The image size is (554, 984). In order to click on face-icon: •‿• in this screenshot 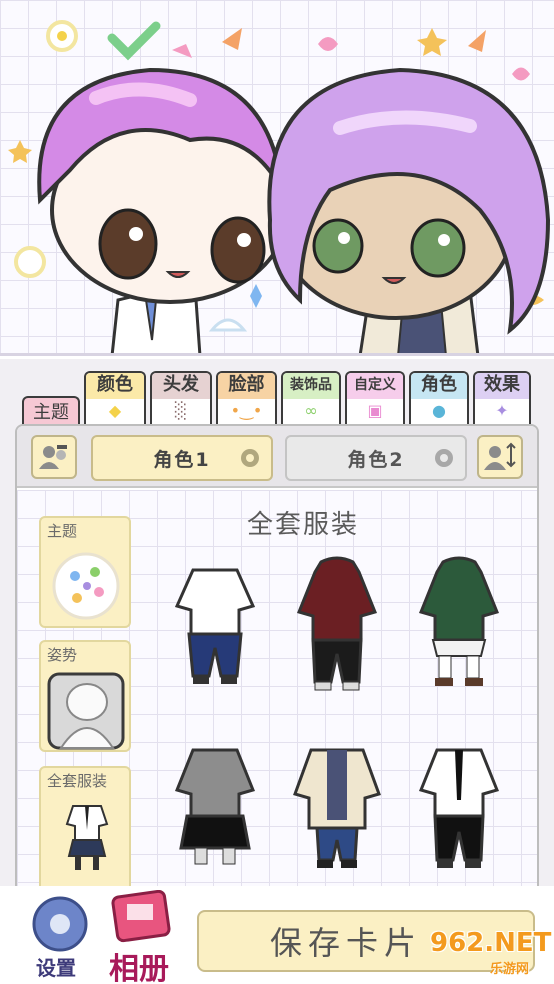, I will do `click(246, 410)`.